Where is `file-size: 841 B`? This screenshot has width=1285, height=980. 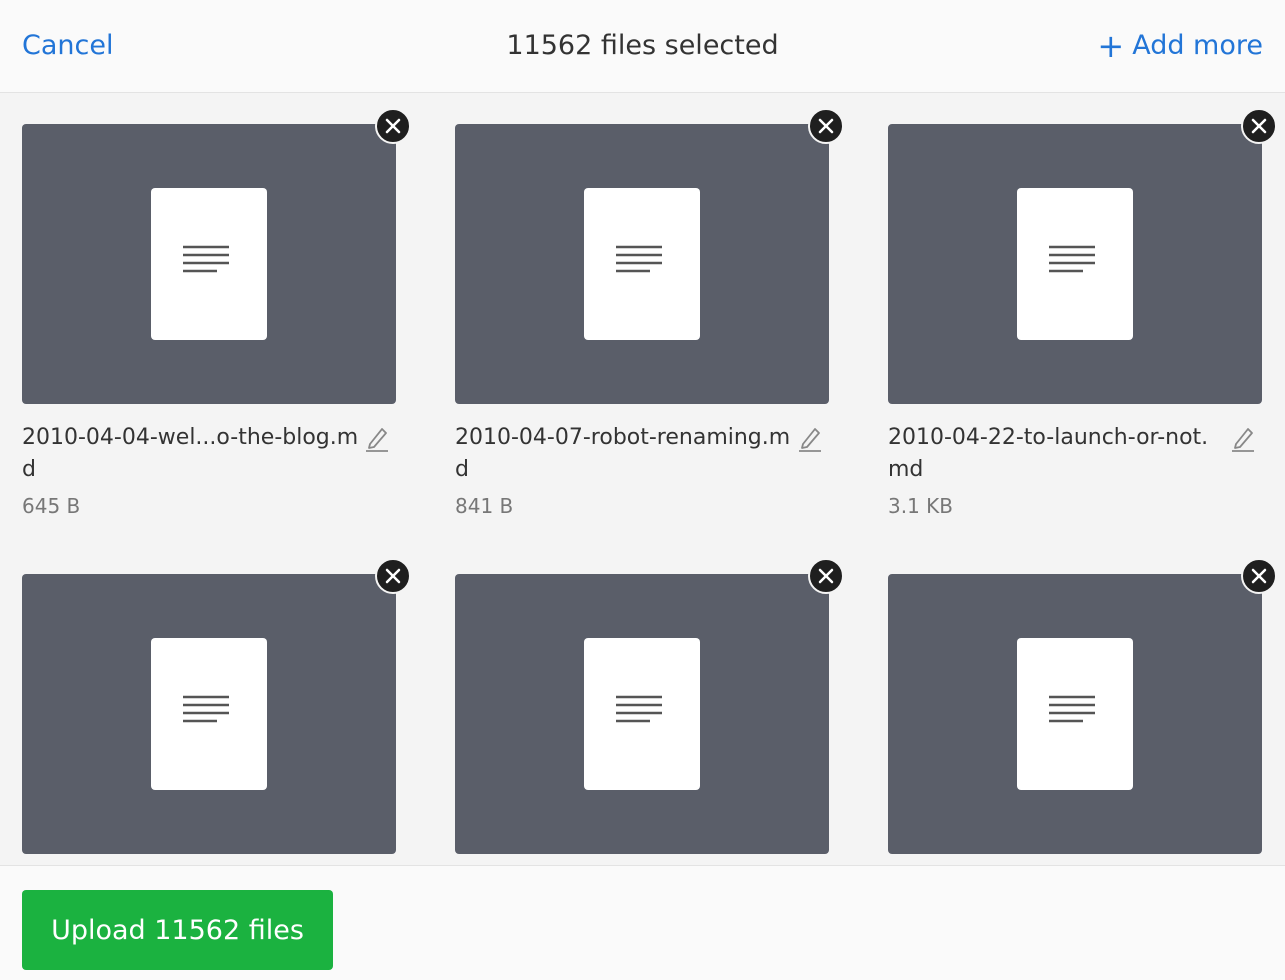 file-size: 841 B is located at coordinates (484, 506).